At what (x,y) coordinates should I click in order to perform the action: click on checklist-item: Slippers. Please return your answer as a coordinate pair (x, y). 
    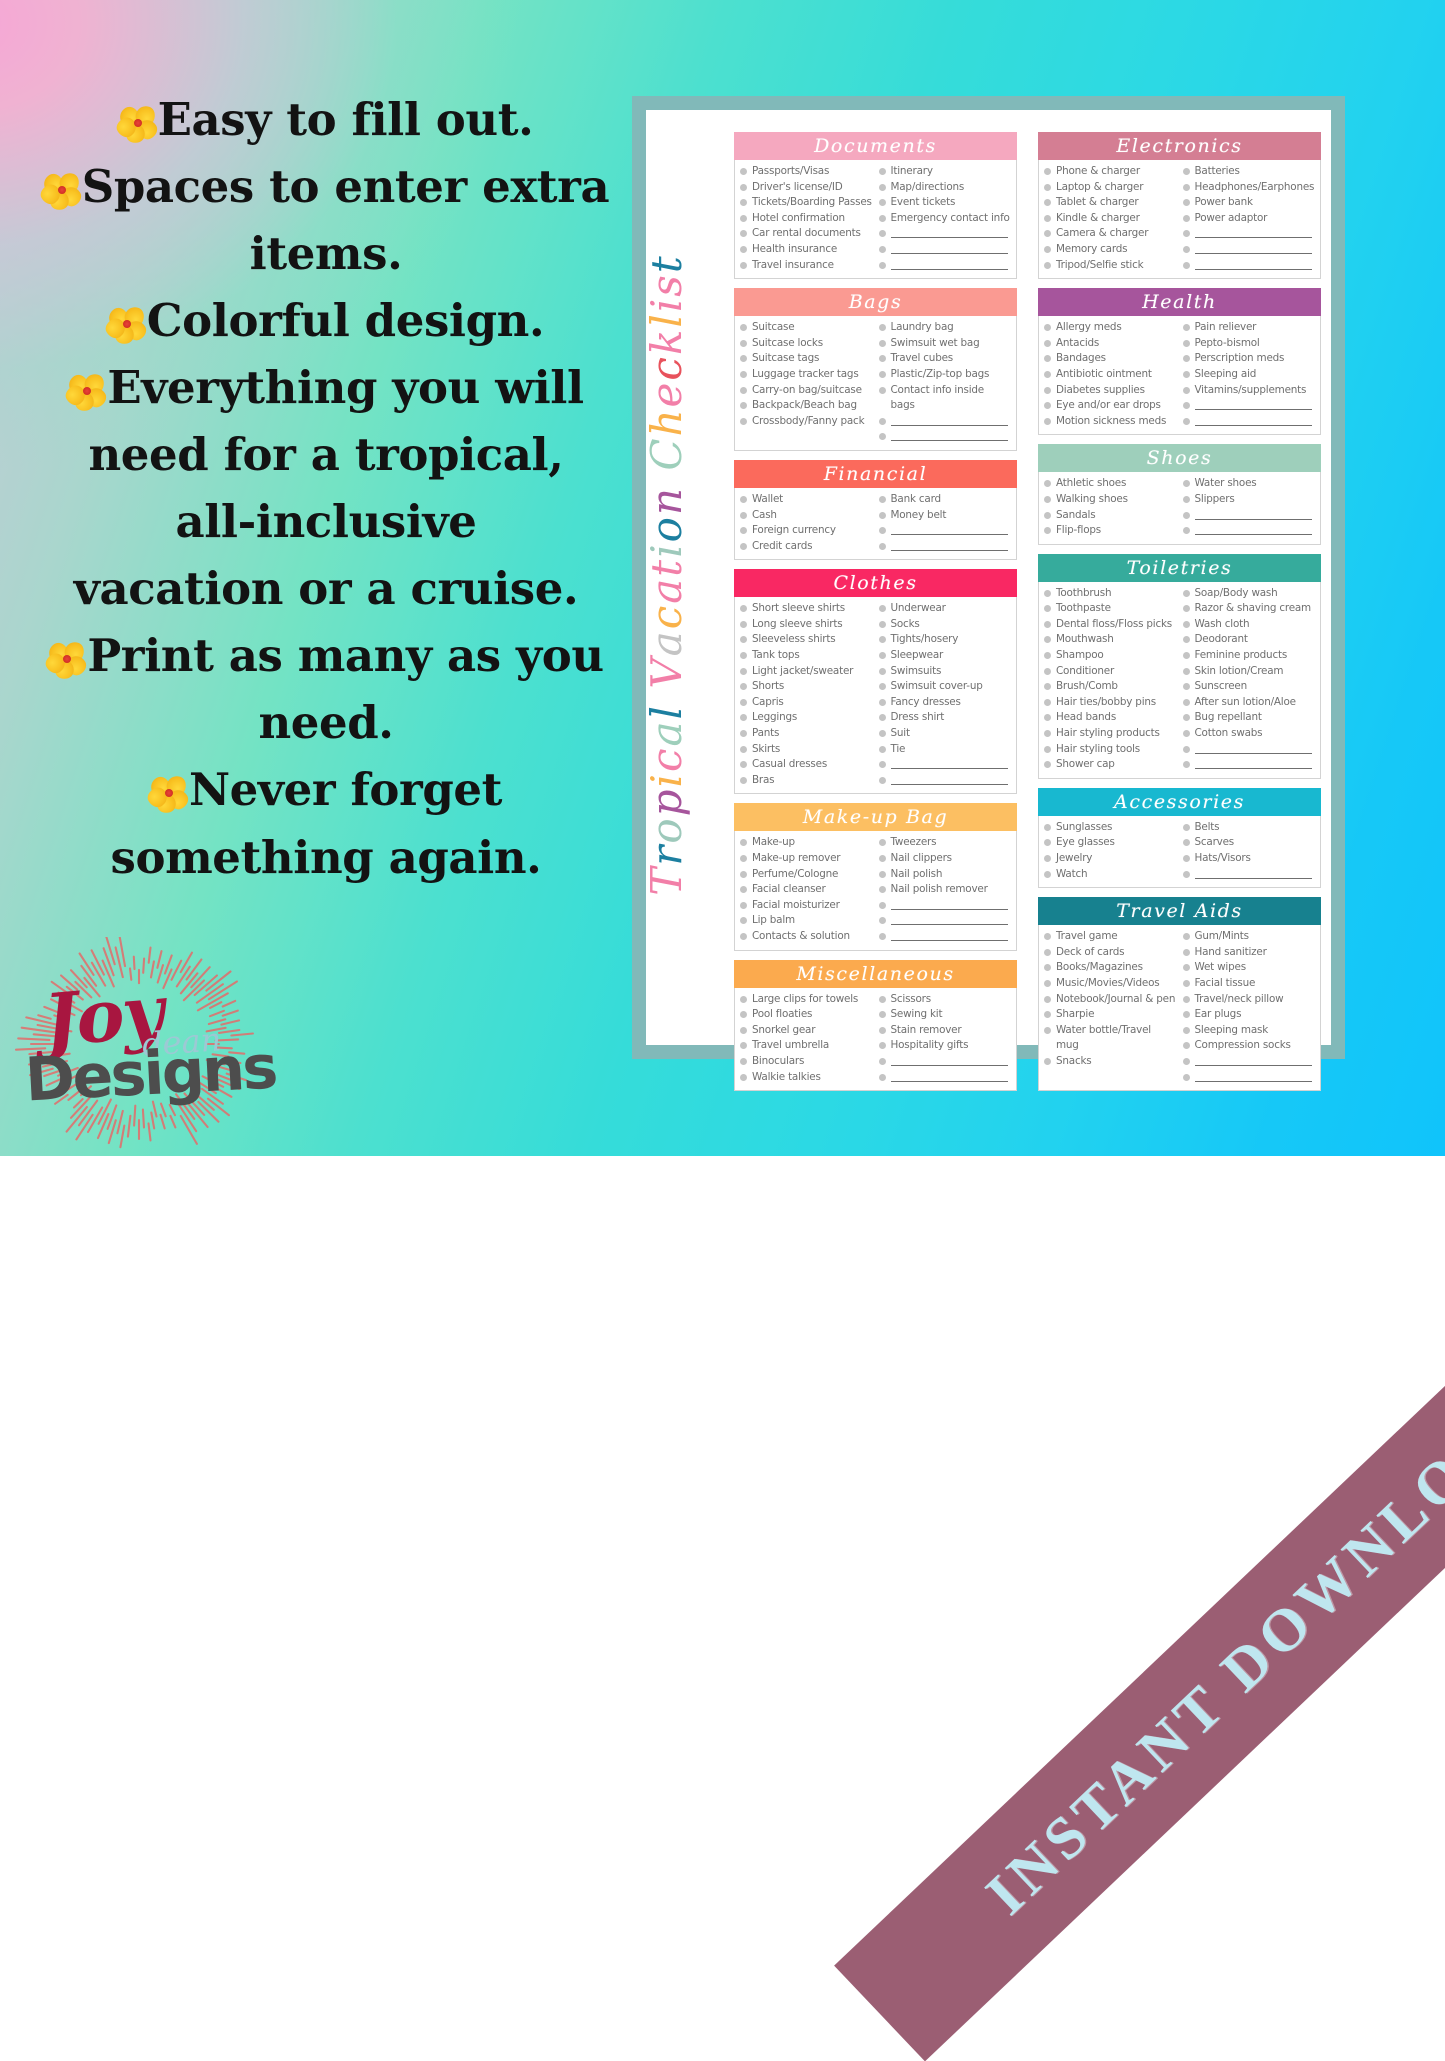
    Looking at the image, I should click on (1249, 500).